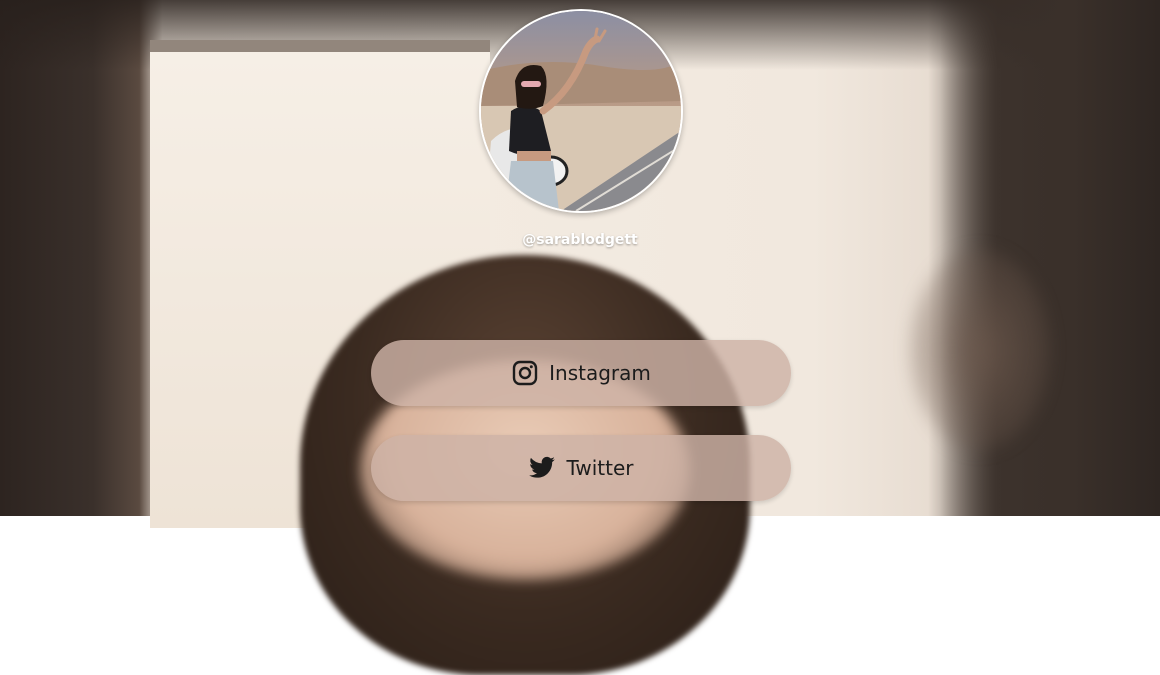  What do you see at coordinates (580, 240) in the screenshot?
I see `profile-handle: @sarablodgett` at bounding box center [580, 240].